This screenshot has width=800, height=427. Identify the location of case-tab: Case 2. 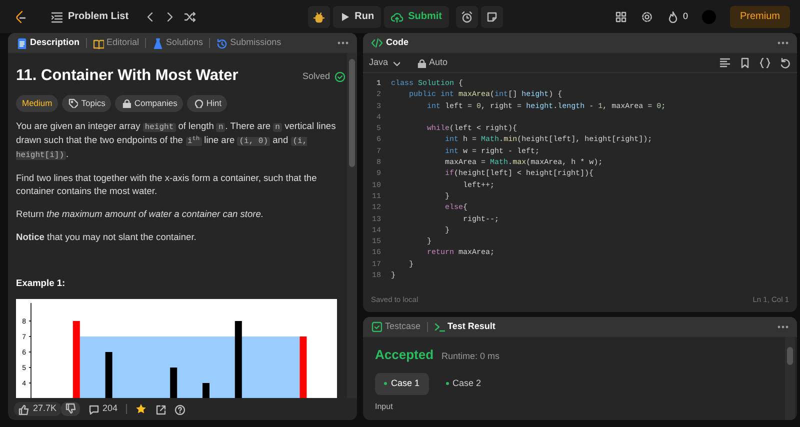
(463, 384).